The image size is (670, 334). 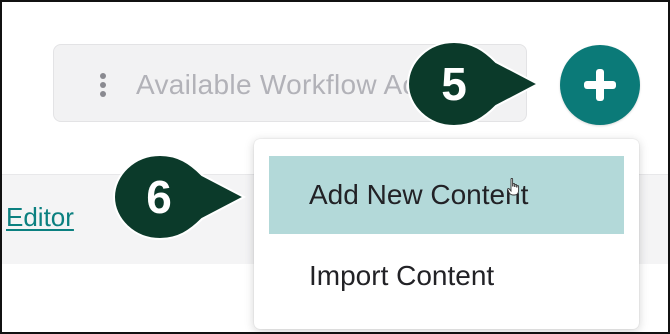 I want to click on plus-icon, so click(x=600, y=85).